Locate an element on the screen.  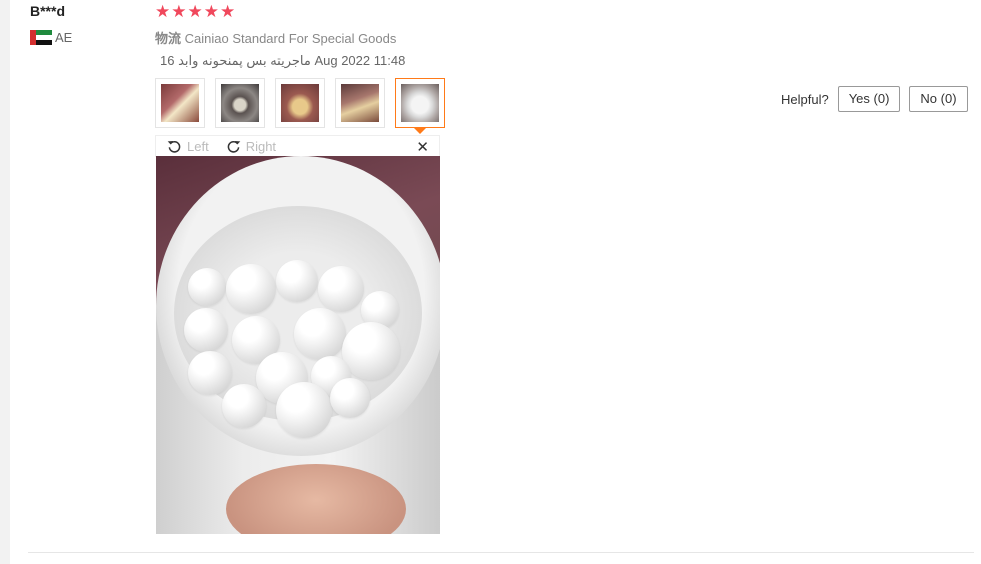
review-photo-thumbnails is located at coordinates (300, 106).